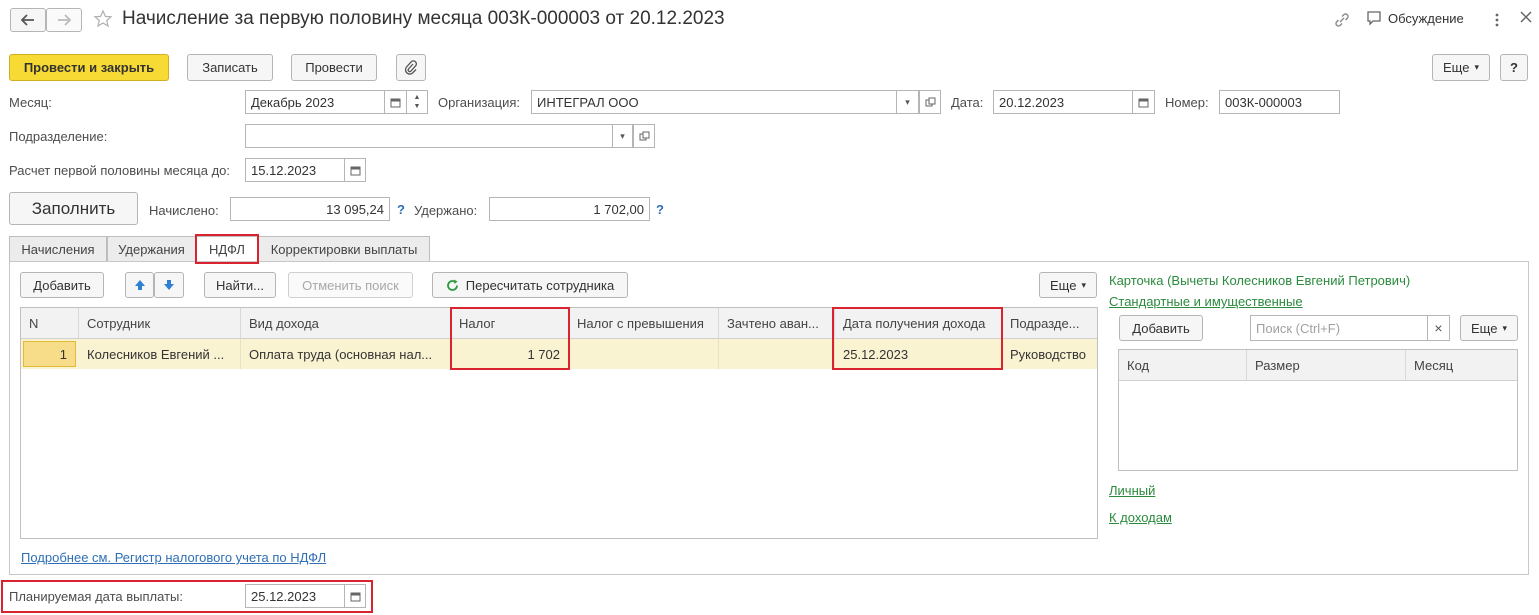  Describe the element at coordinates (30, 102) in the screenshot. I see `month-label: Месяц:` at that location.